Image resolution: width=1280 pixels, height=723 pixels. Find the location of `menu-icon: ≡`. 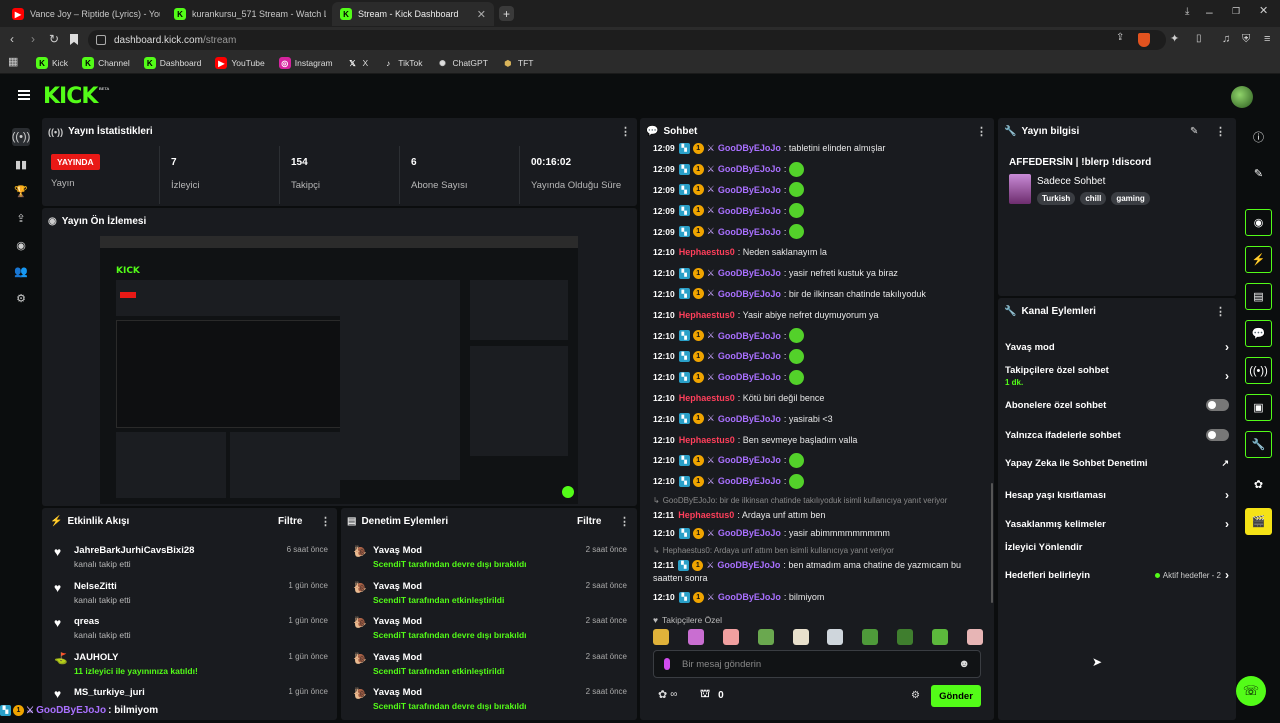

menu-icon: ≡ is located at coordinates (1267, 39).